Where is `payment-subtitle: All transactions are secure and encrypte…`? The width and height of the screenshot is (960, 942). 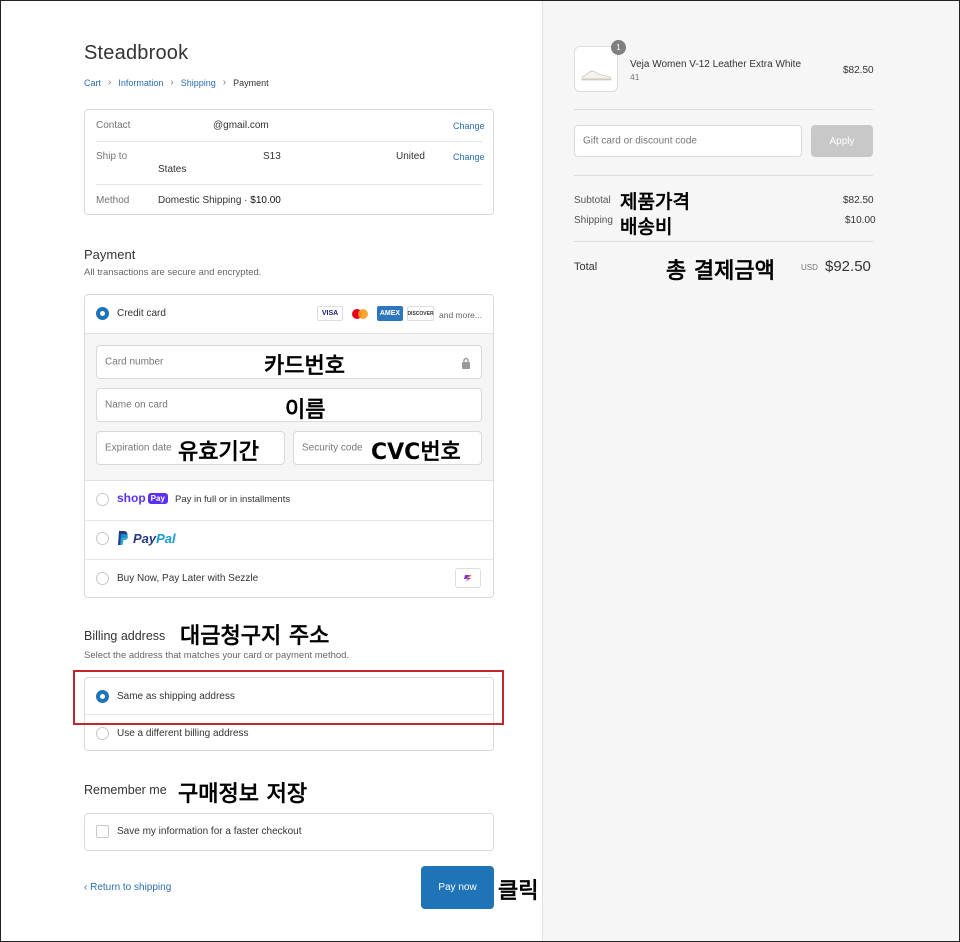 payment-subtitle: All transactions are secure and encrypte… is located at coordinates (173, 272).